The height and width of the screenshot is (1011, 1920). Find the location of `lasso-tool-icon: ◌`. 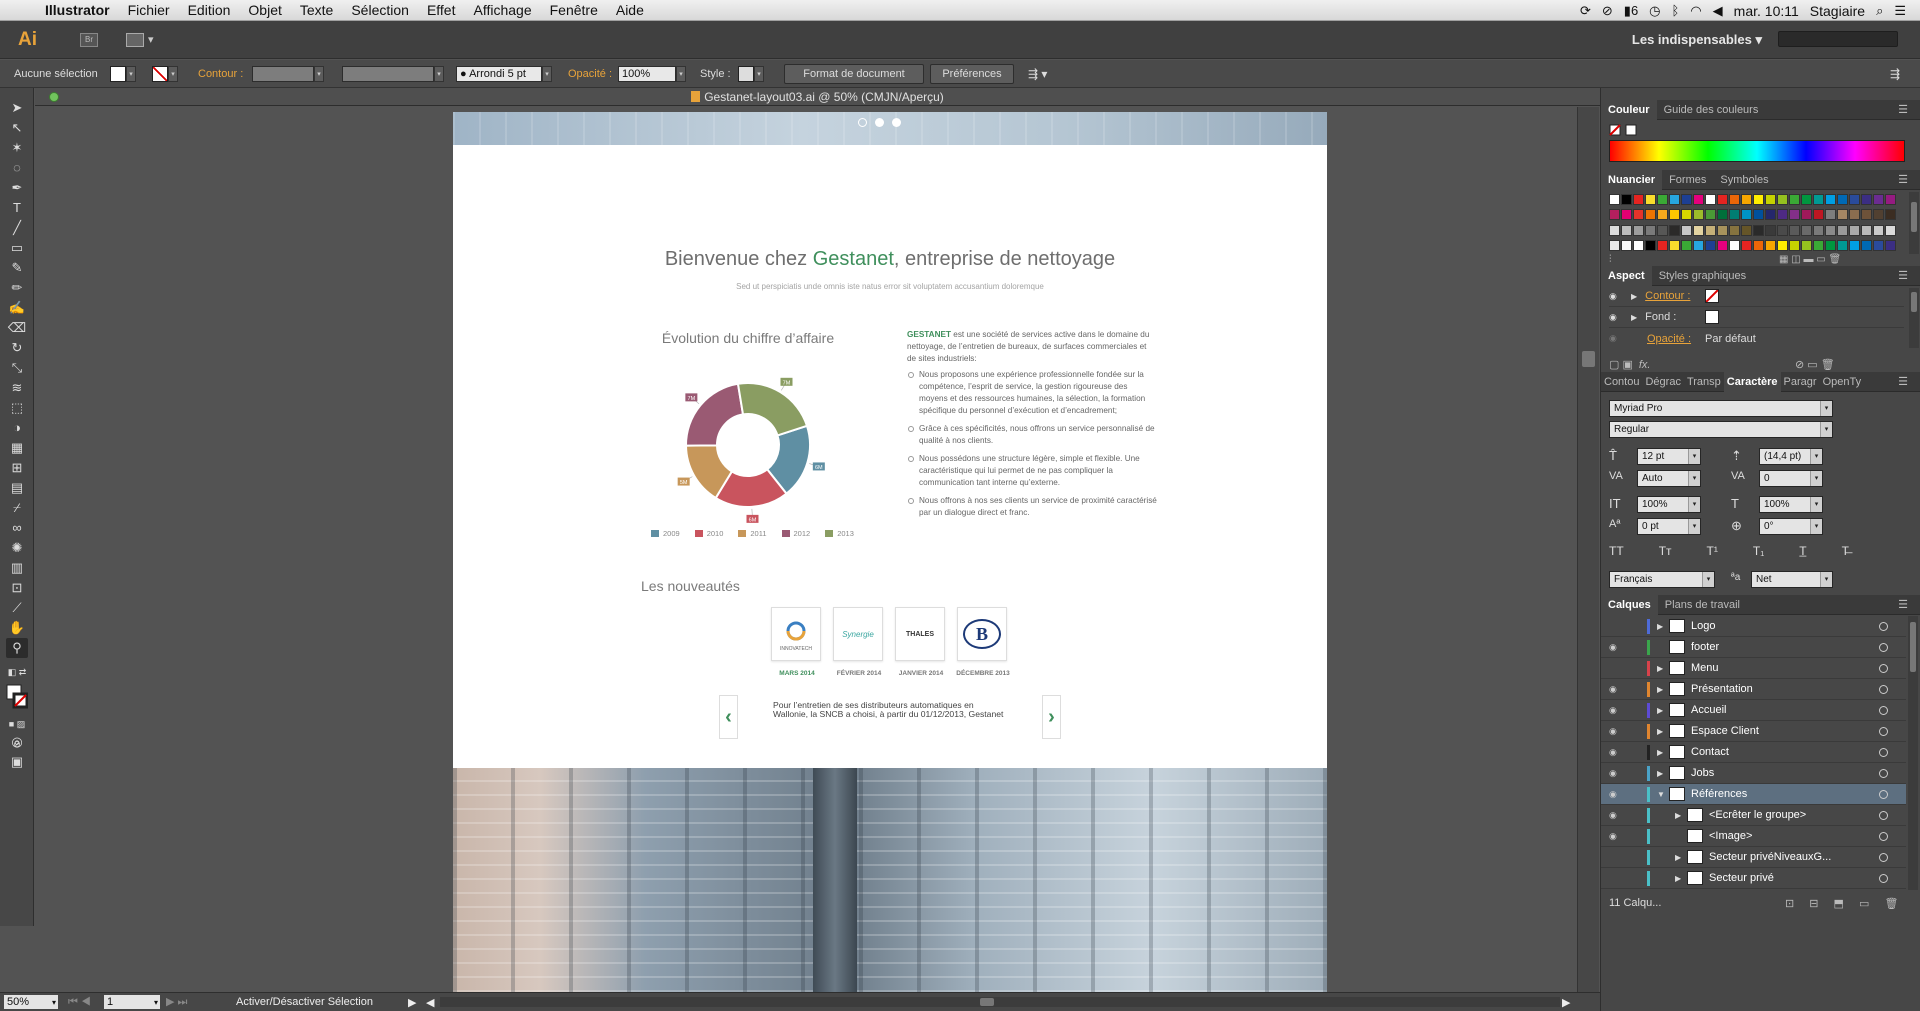

lasso-tool-icon: ◌ is located at coordinates (17, 168).